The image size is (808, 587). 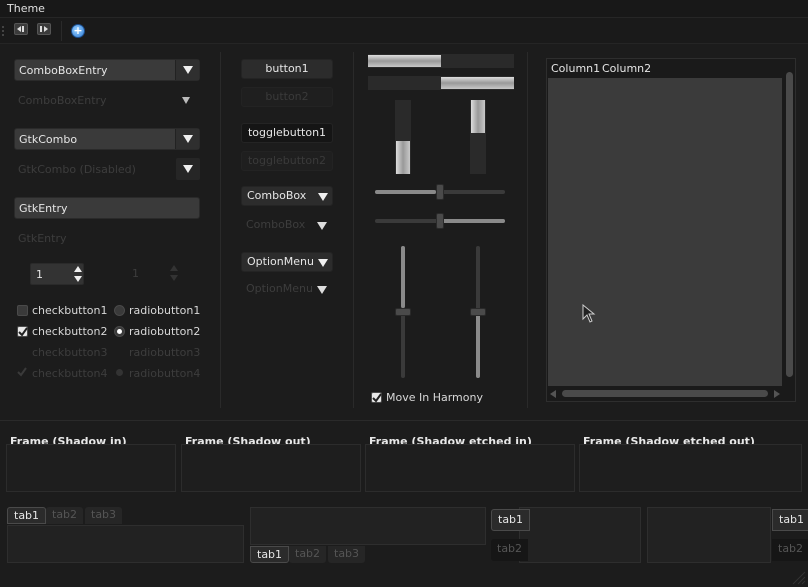 What do you see at coordinates (165, 352) in the screenshot?
I see `radiobutton3-label: radiobutton3` at bounding box center [165, 352].